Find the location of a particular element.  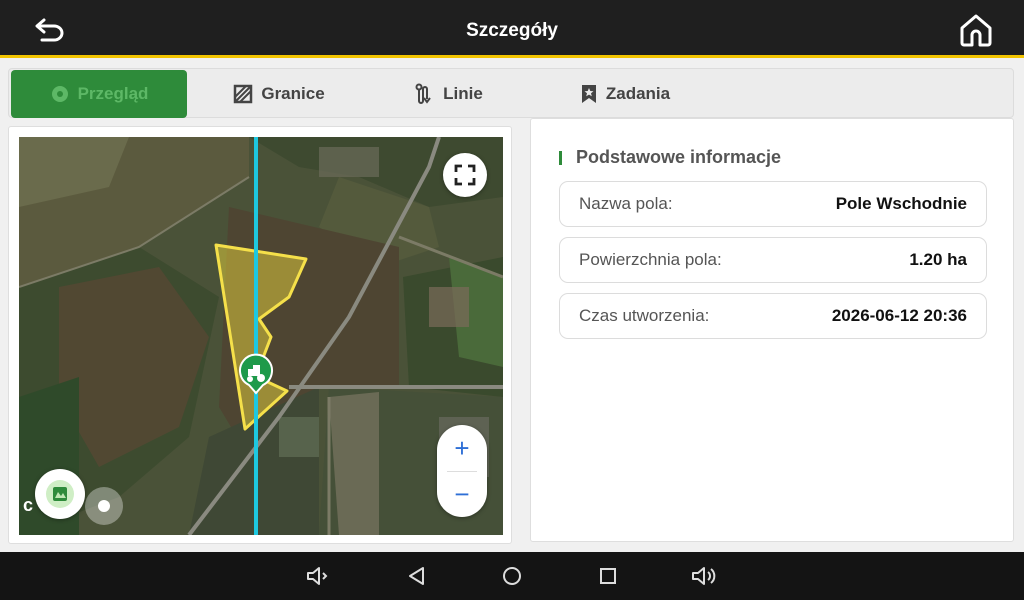

zoom-in-button: + is located at coordinates (462, 448).